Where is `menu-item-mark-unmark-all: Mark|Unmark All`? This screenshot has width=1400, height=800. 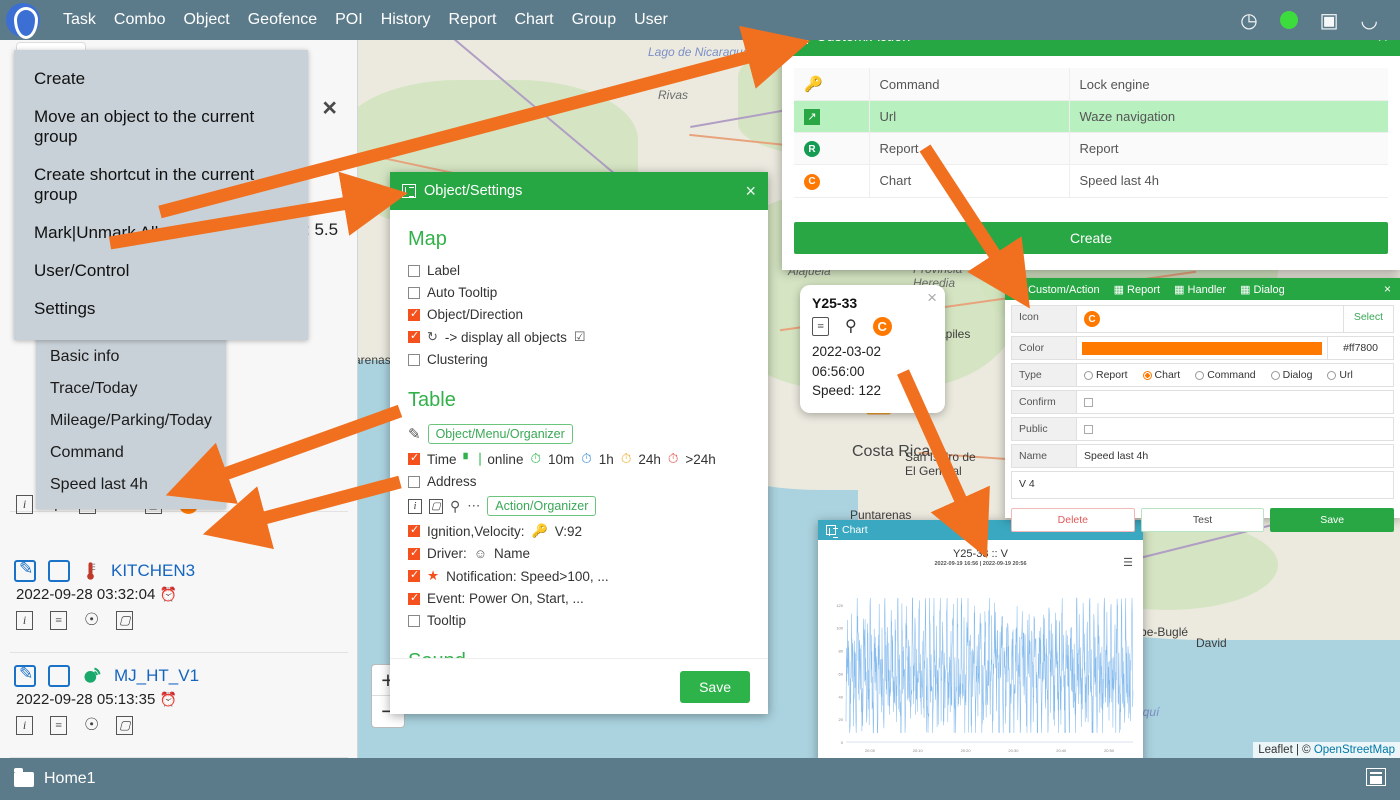
menu-item-mark-unmark-all: Mark|Unmark All is located at coordinates (161, 233).